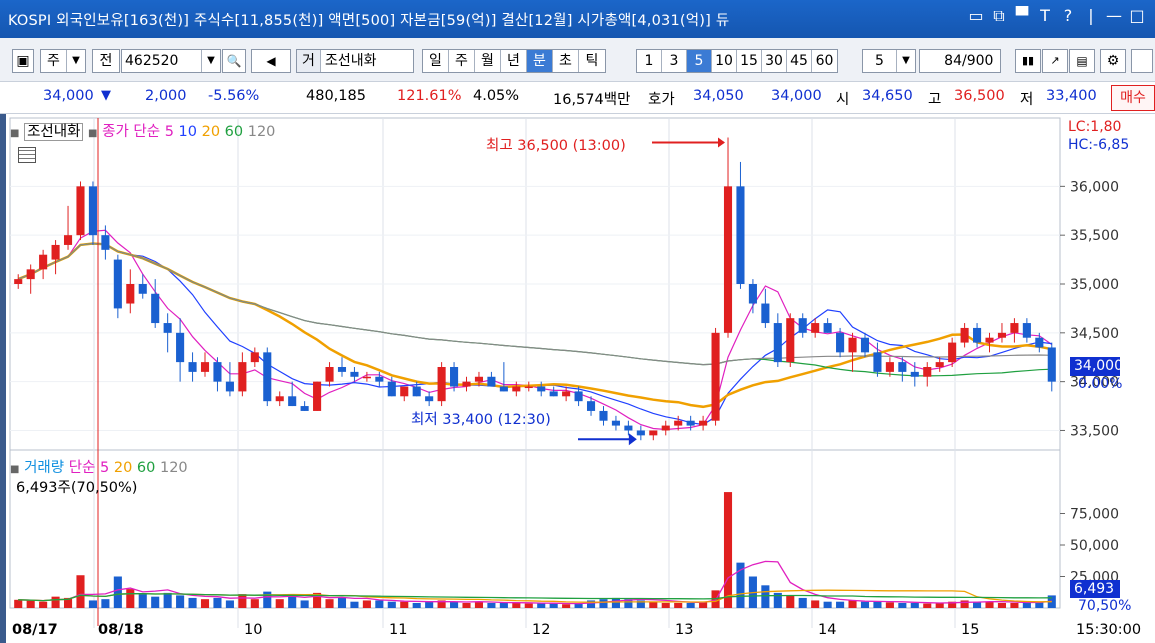 This screenshot has width=1155, height=643. I want to click on tab-period-1: 주, so click(462, 61).